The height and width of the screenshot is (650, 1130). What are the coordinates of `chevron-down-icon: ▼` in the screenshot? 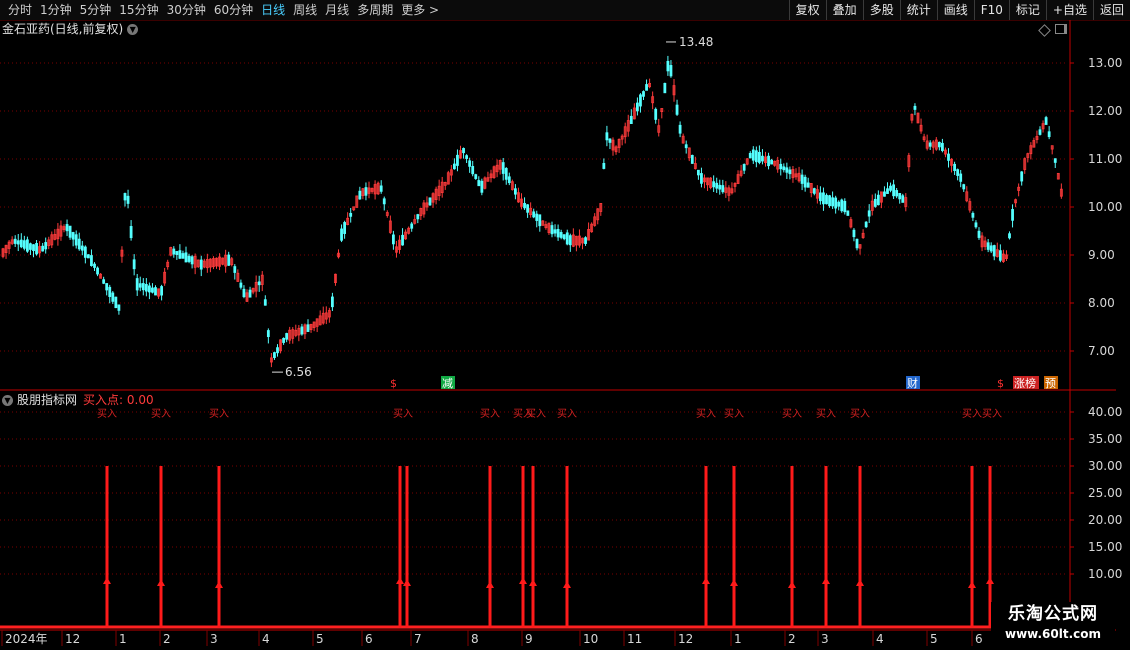 It's located at (7, 400).